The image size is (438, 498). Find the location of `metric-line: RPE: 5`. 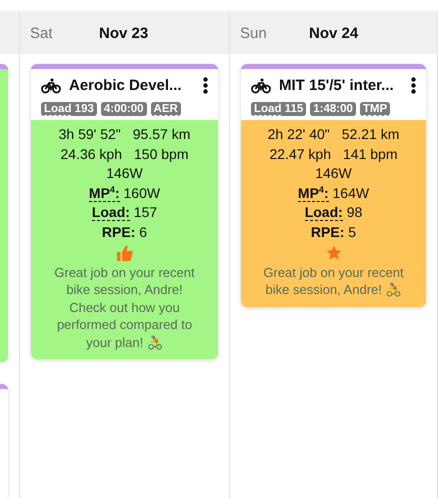

metric-line: RPE: 5 is located at coordinates (333, 232).